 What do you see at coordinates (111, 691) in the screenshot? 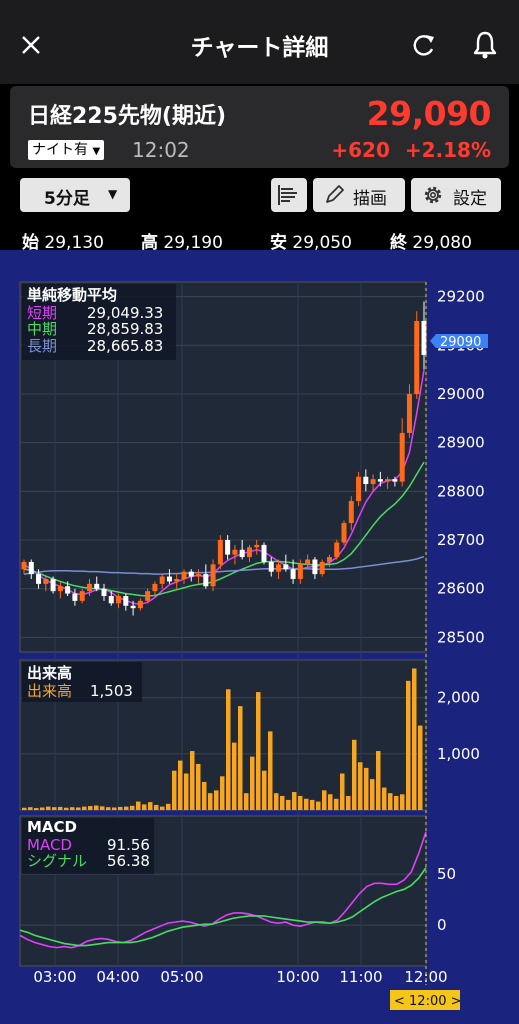
I see `volume-legend-value: 1,503` at bounding box center [111, 691].